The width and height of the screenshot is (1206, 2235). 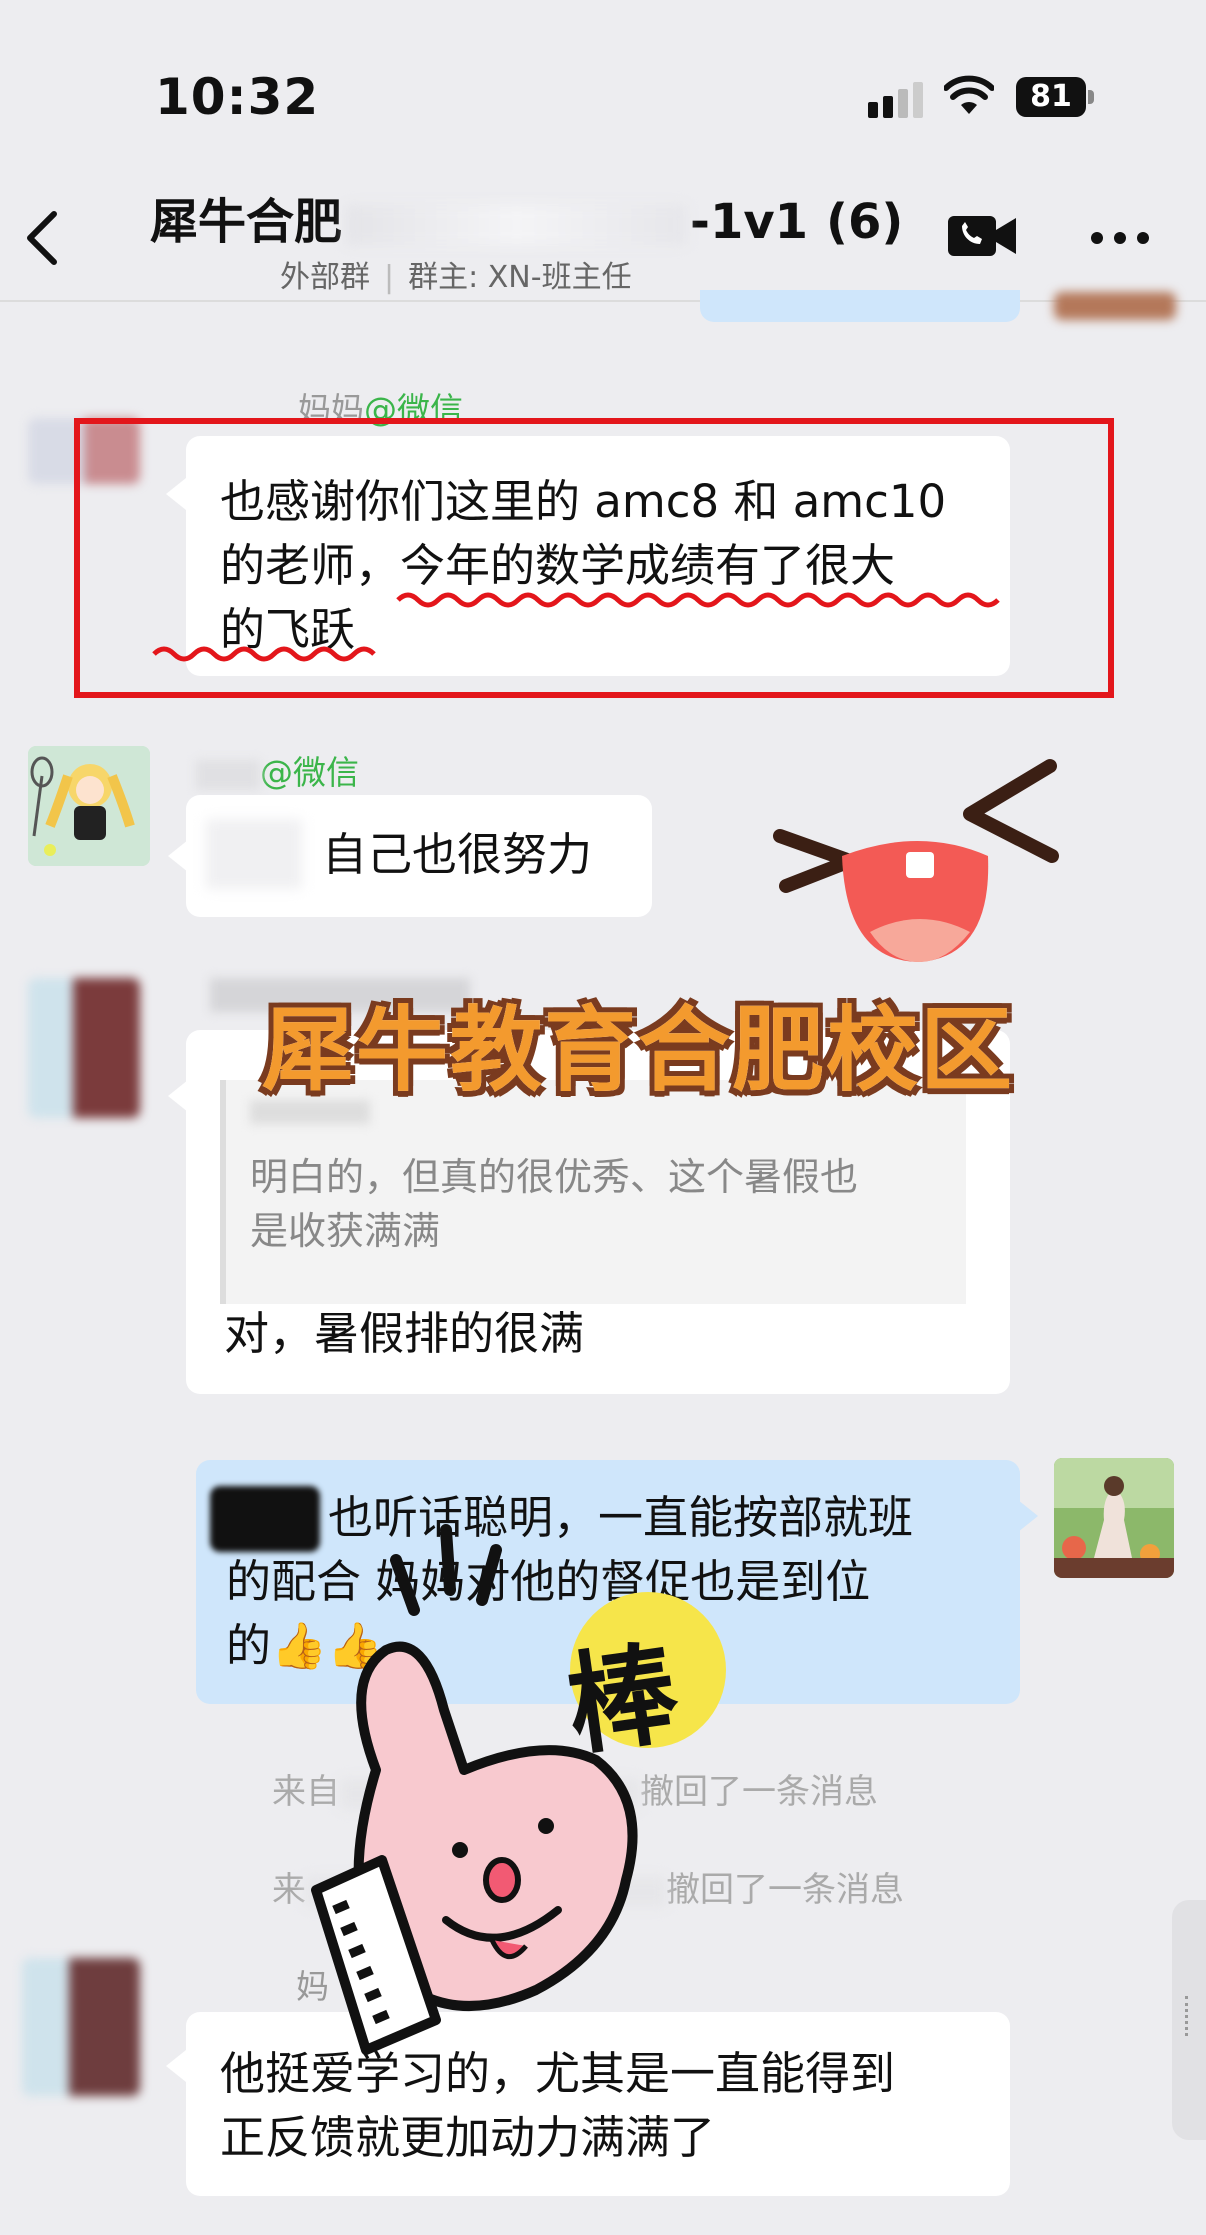 I want to click on wechat-source-label: @微信, so click(x=309, y=772).